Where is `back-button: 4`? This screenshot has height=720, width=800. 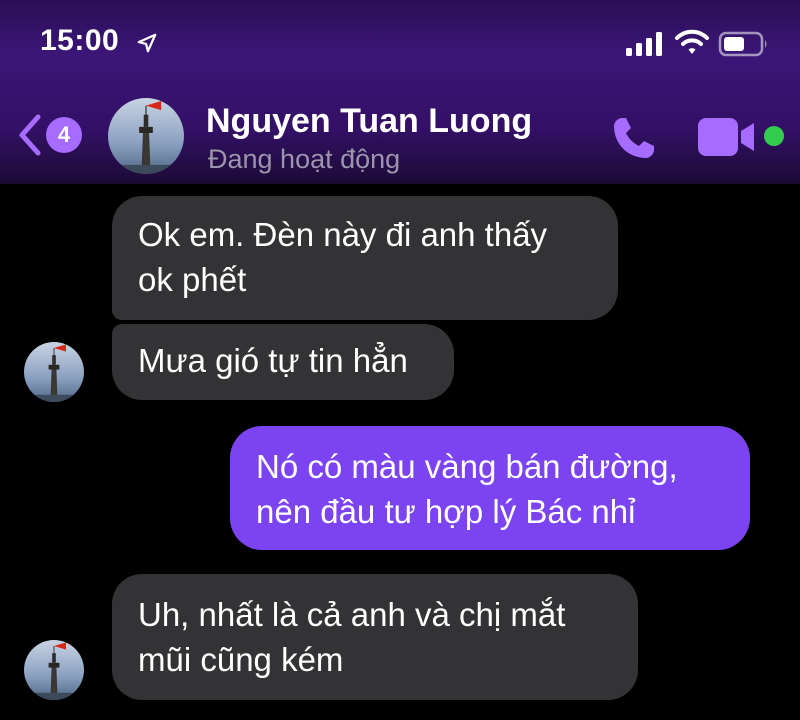
back-button: 4 is located at coordinates (55, 135).